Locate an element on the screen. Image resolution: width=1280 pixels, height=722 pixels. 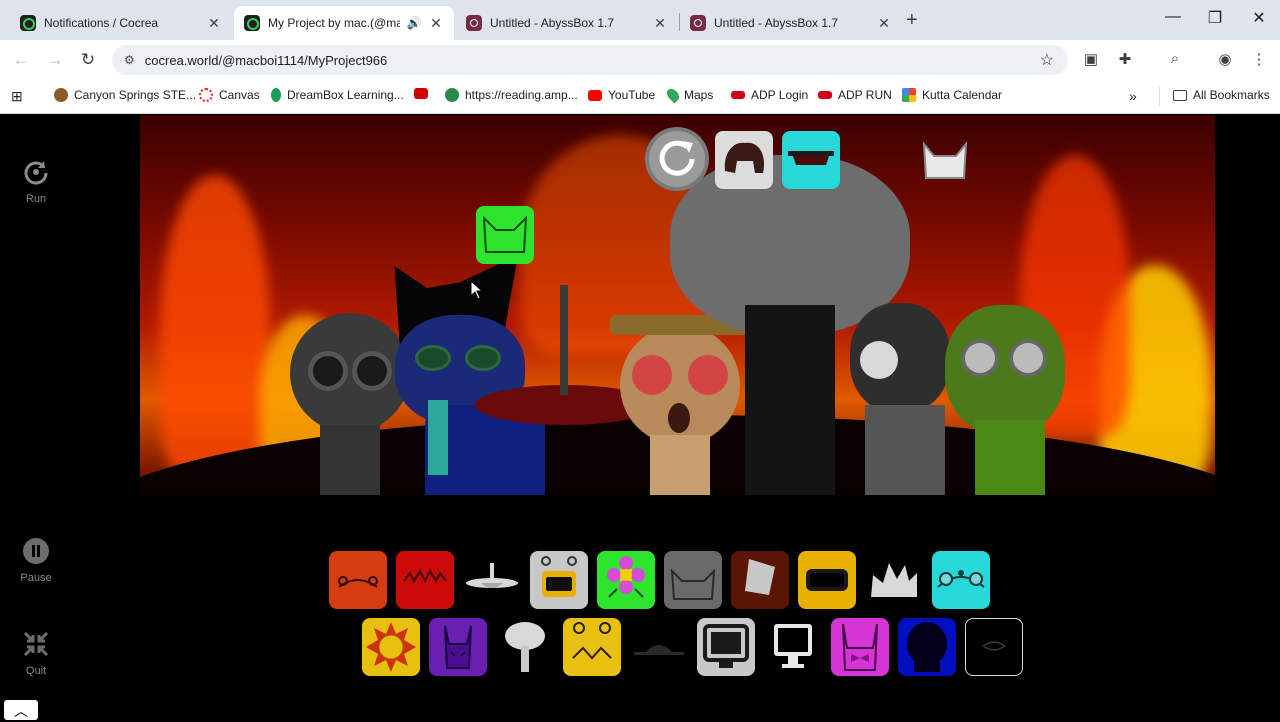
minimize-icon: — is located at coordinates (1173, 17).